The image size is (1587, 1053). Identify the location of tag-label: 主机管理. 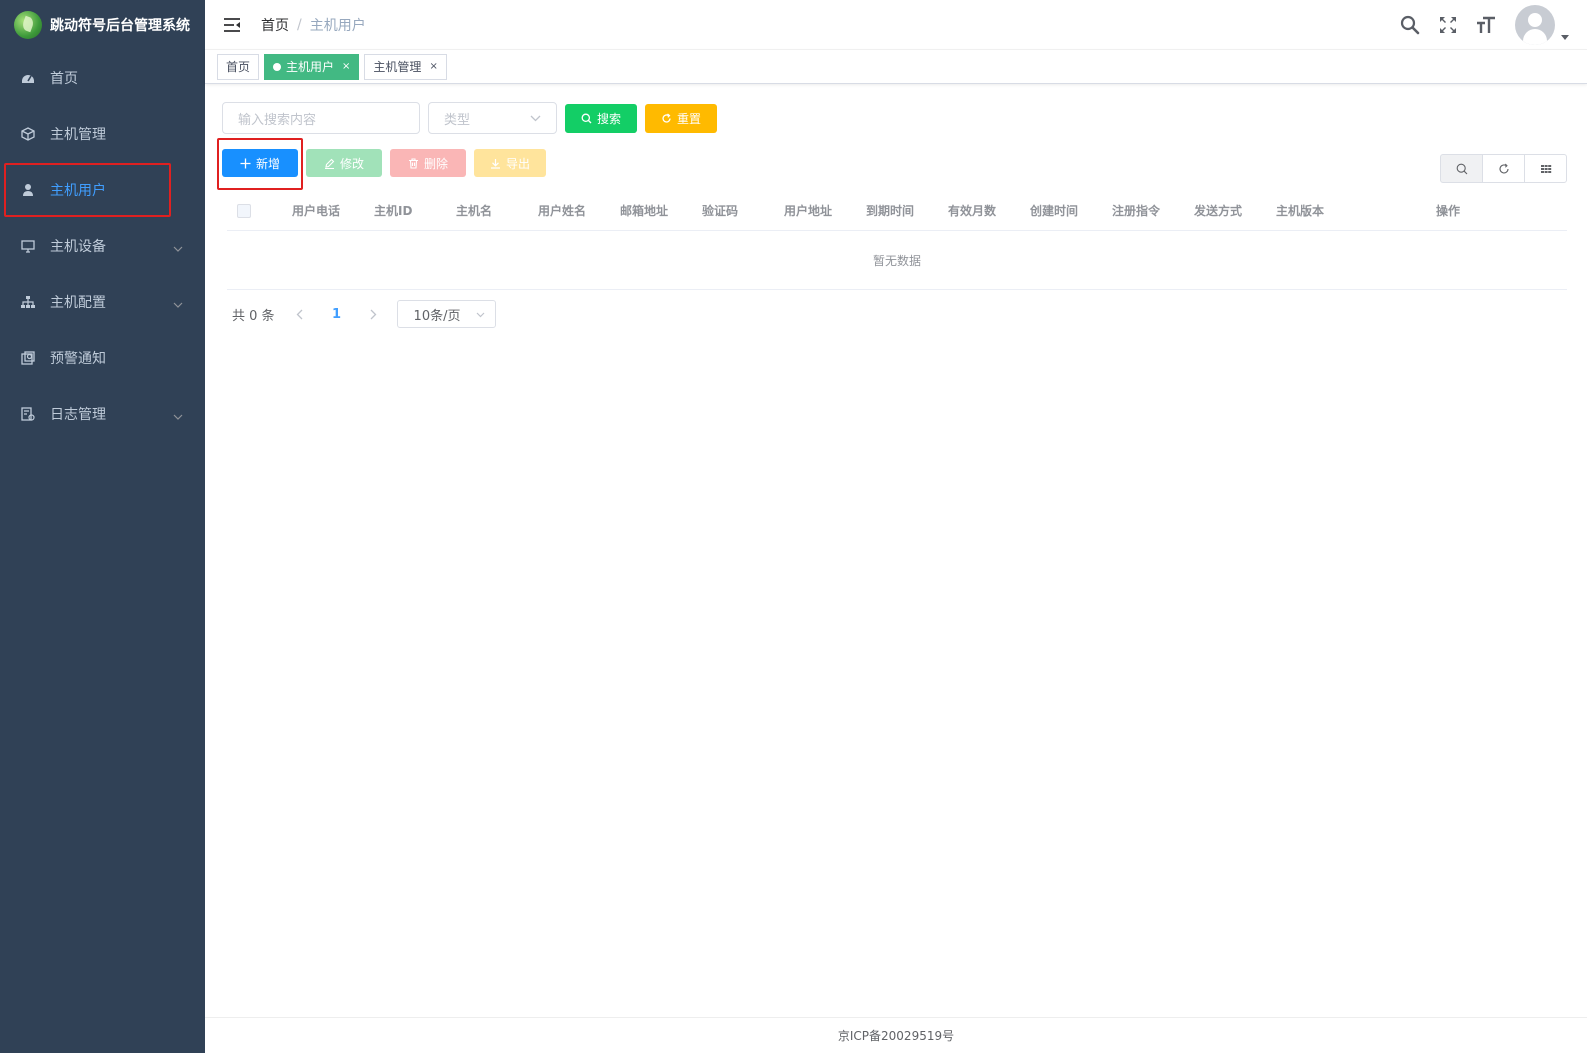
(397, 66).